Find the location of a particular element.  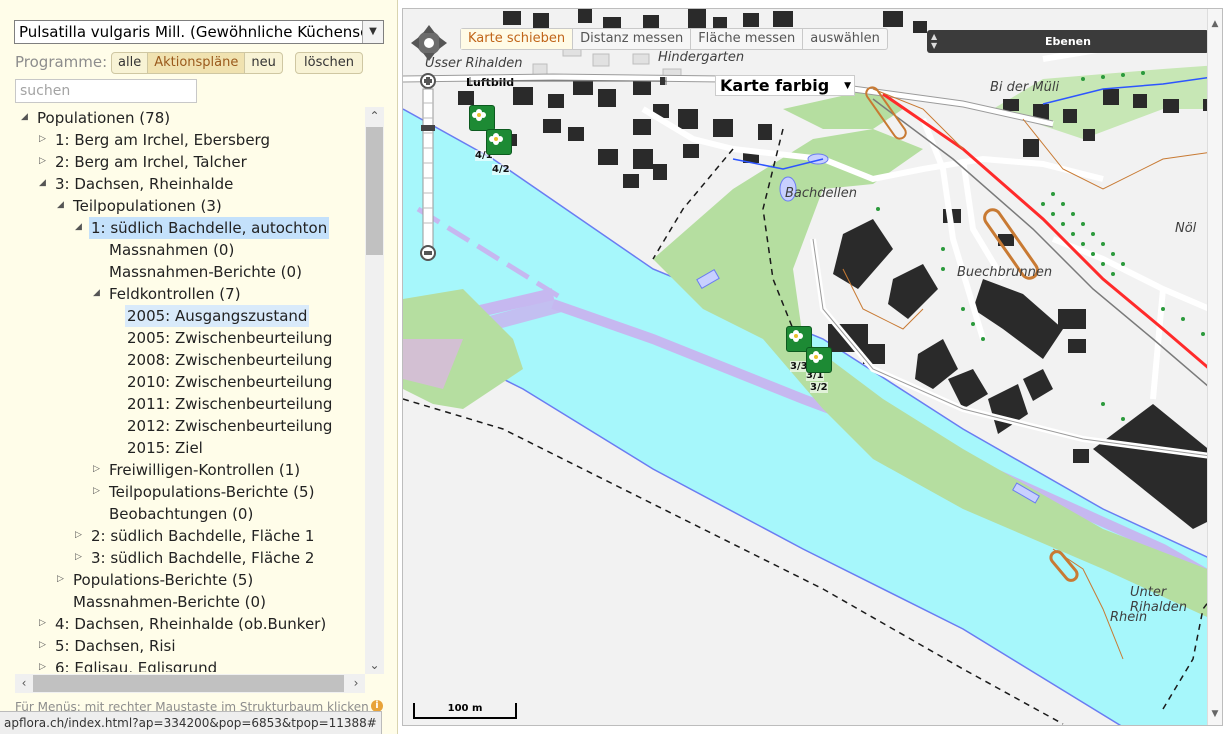

tree-node: Freiwilligen-Kontrollen (1) is located at coordinates (204, 470).